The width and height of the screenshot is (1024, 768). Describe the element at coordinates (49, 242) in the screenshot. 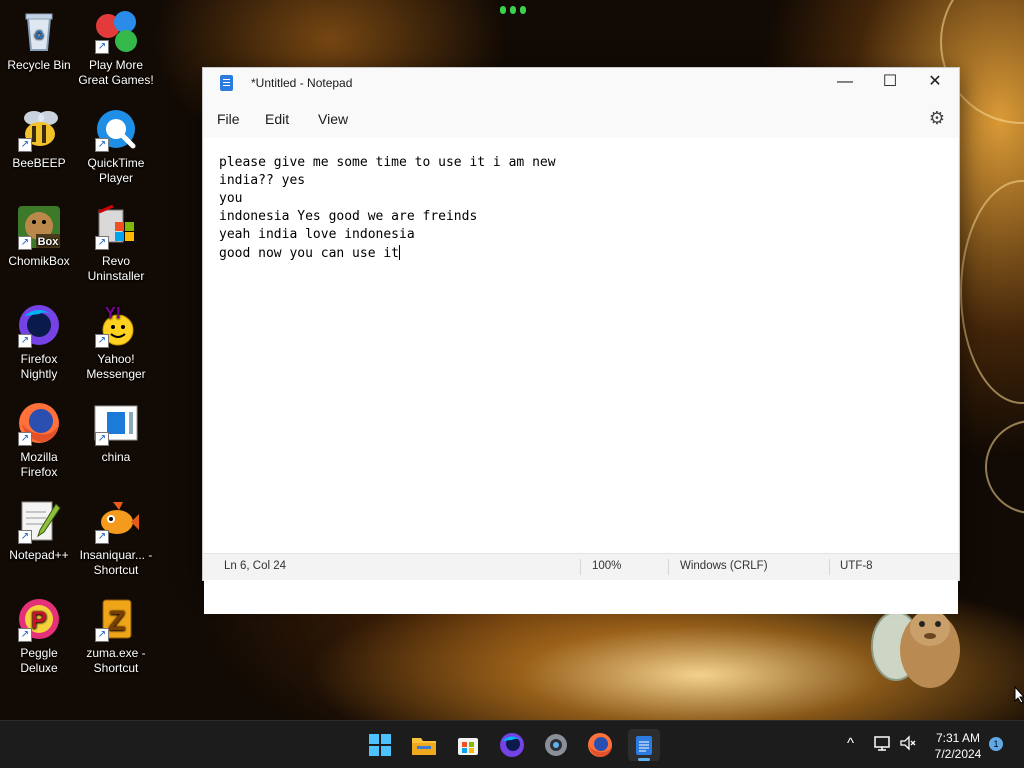

I see `svg-text: Box` at that location.